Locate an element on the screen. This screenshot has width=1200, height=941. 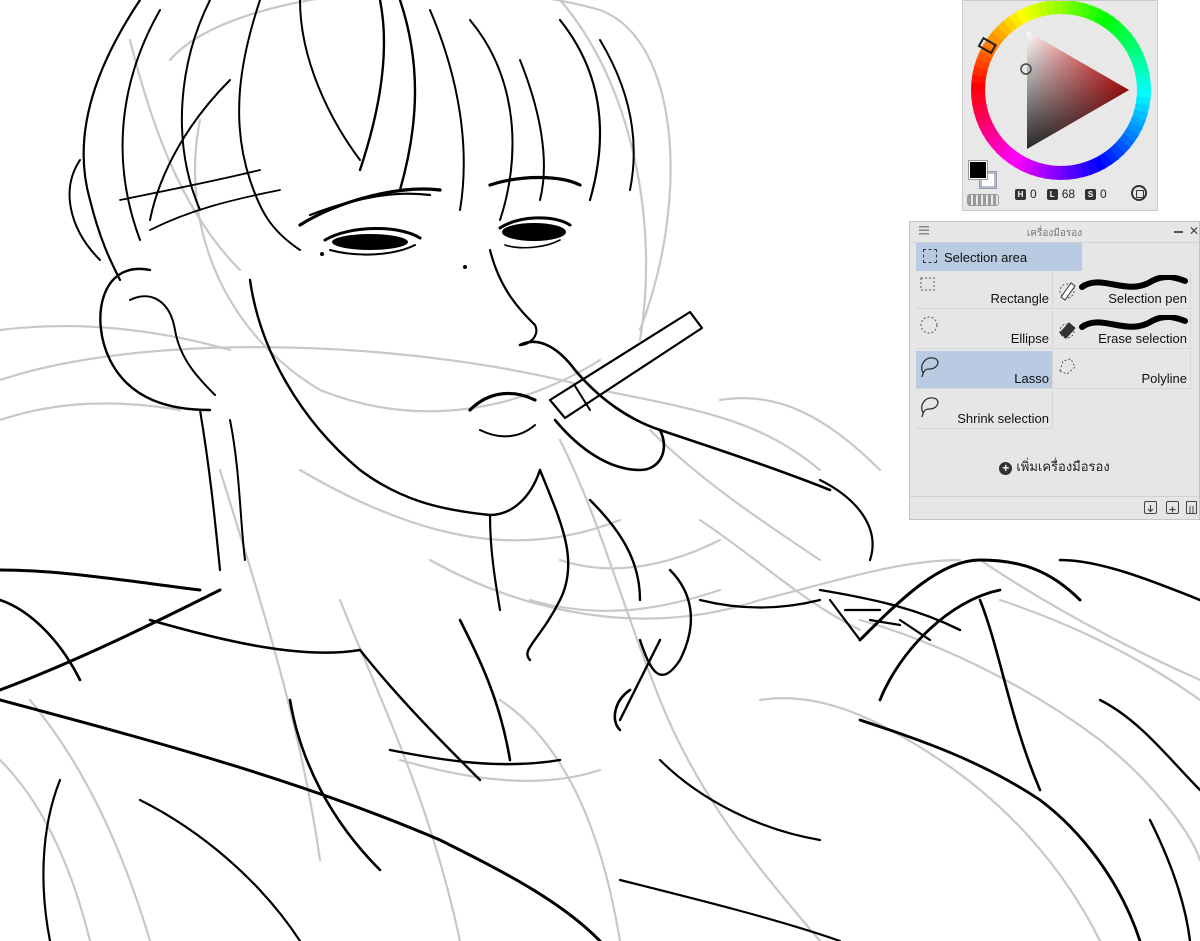
color-swatches is located at coordinates (985, 176).